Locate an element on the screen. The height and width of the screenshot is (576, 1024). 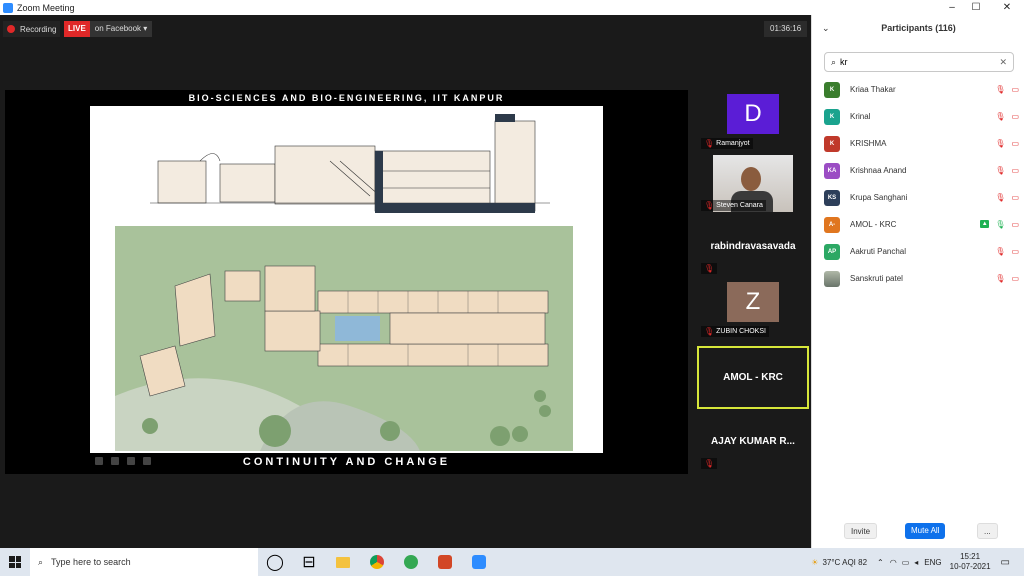
tile-name: Ramanjyot is located at coordinates (733, 143).